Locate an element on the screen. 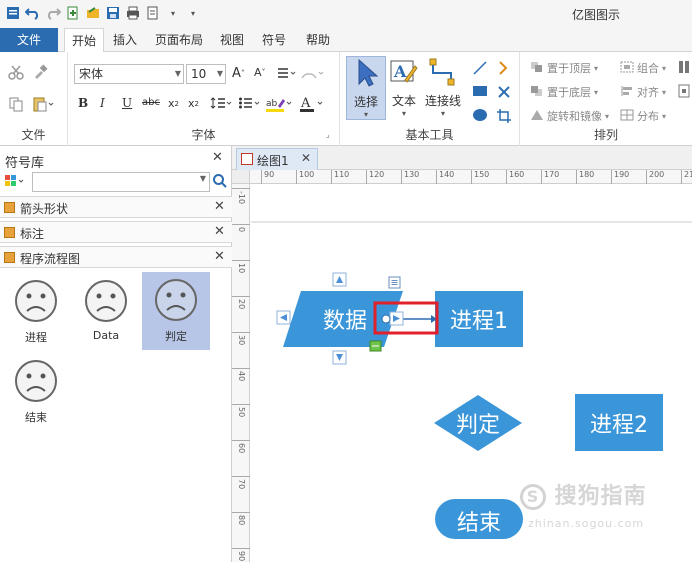 The width and height of the screenshot is (692, 565). ruler-tick: 210 is located at coordinates (686, 177).